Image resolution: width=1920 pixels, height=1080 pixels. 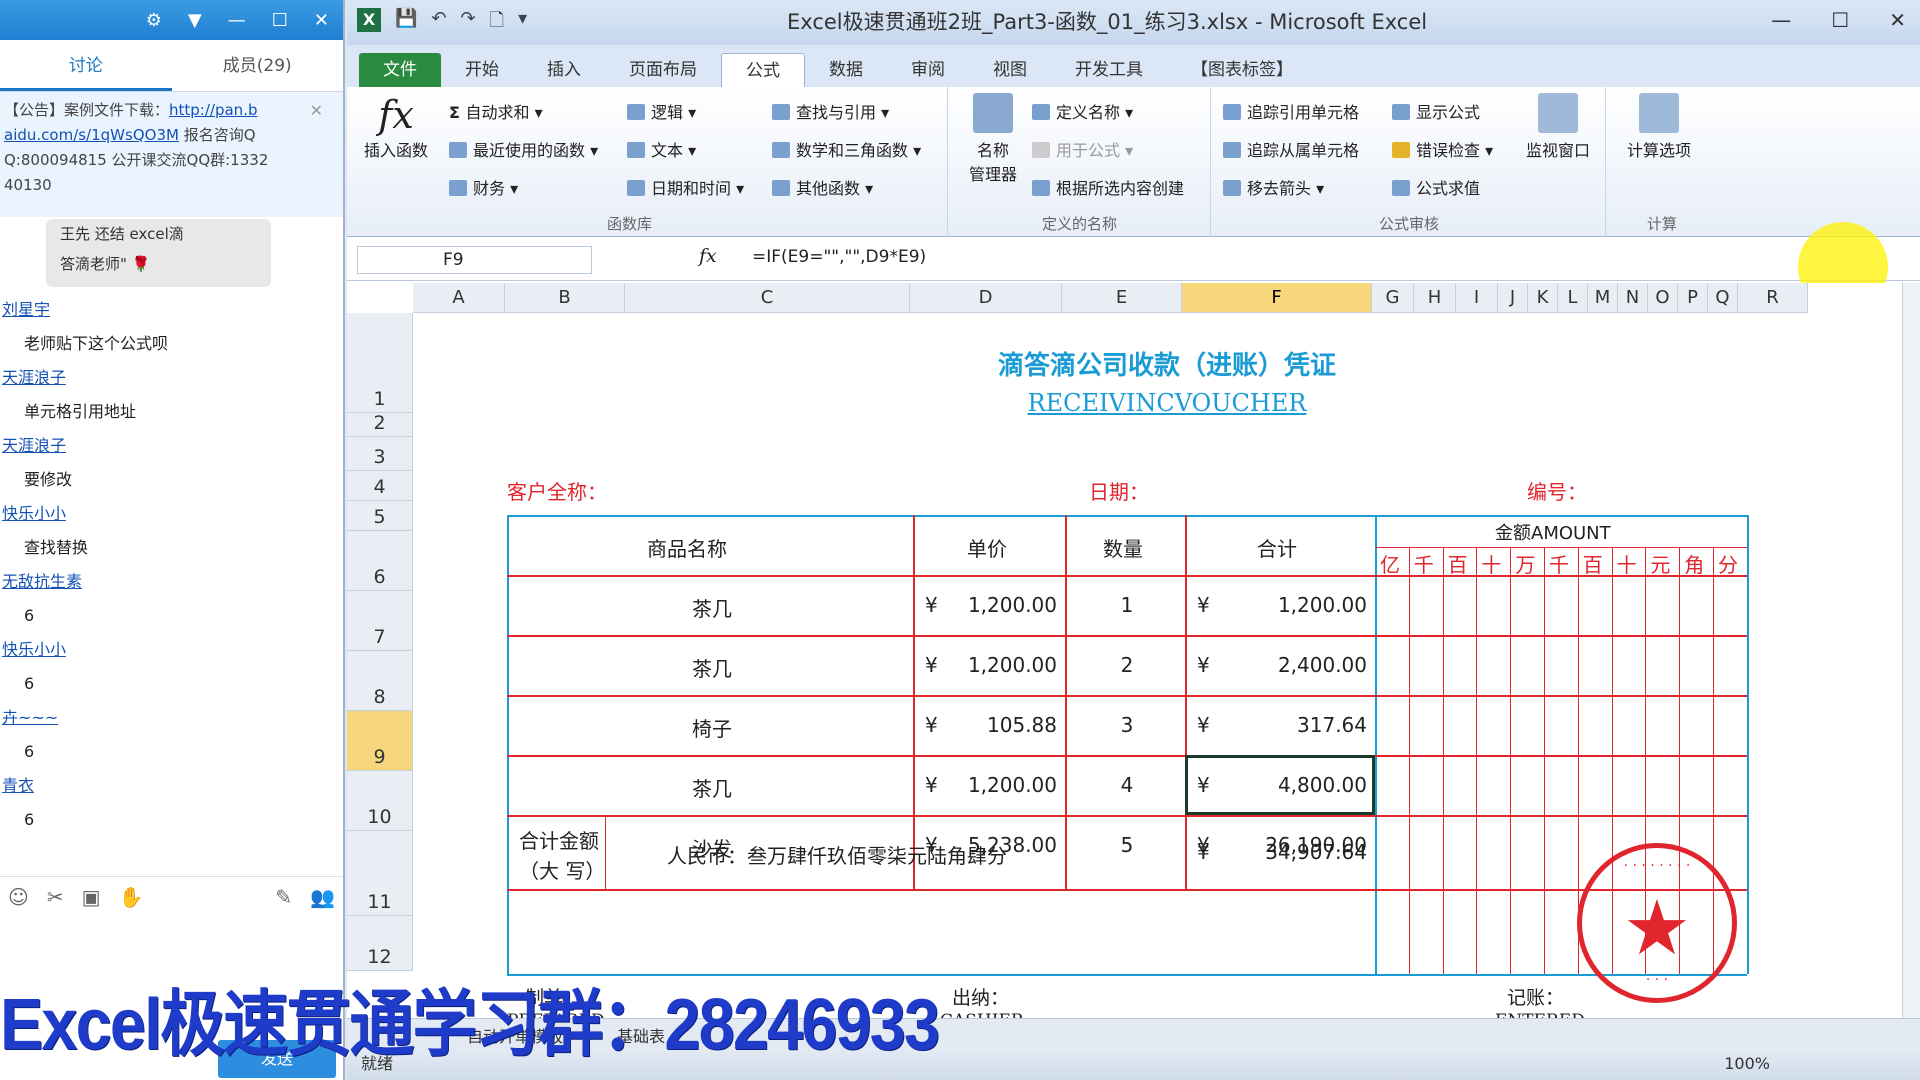 I want to click on trace-dependents-button: 追踪从属单元格, so click(x=1291, y=149).